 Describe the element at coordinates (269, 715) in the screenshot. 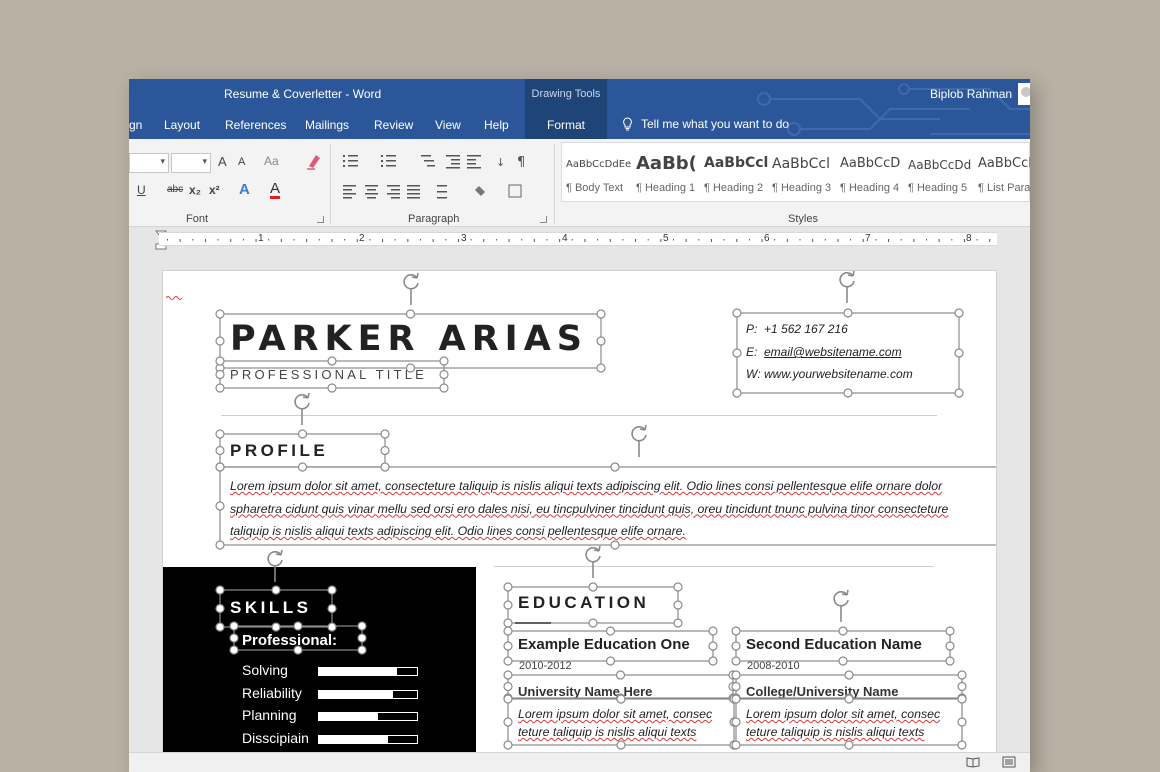

I see `skill-label: Planning` at that location.